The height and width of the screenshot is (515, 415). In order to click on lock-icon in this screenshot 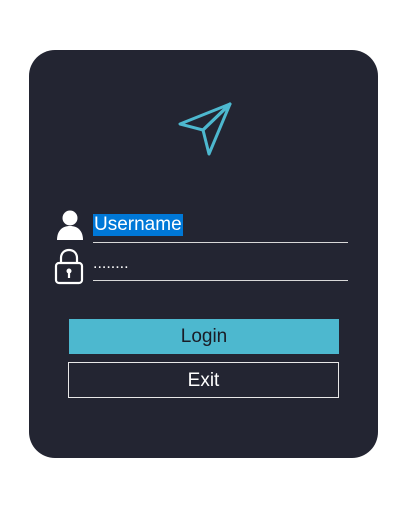, I will do `click(69, 266)`.